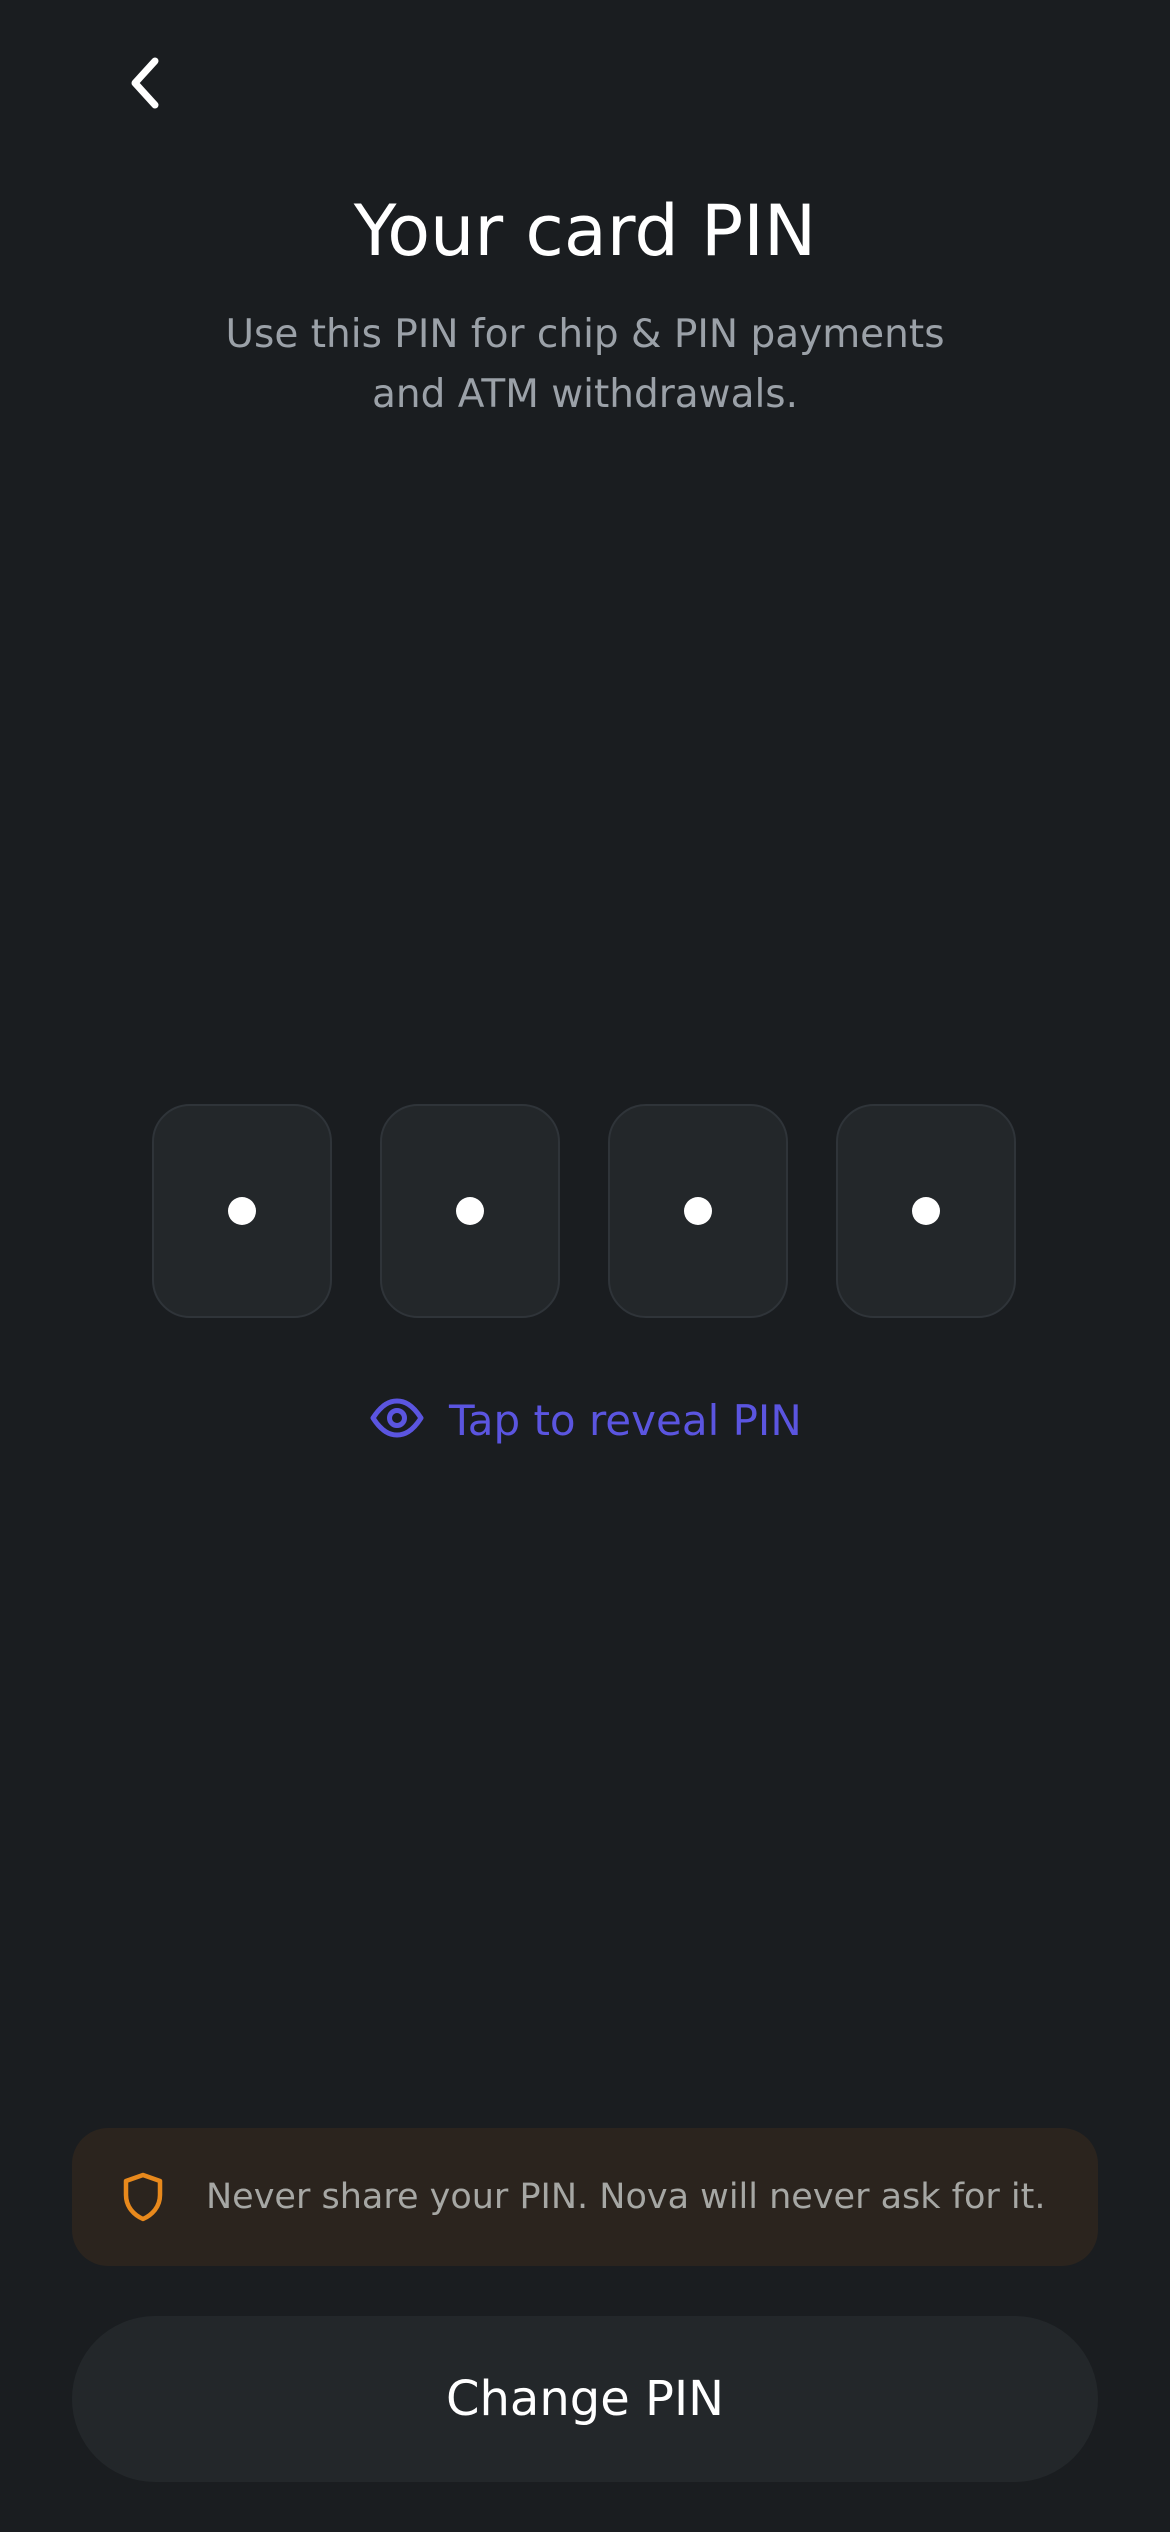 This screenshot has height=2532, width=1170. I want to click on reveal-pin-button: Tap to reveal PIN, so click(586, 1420).